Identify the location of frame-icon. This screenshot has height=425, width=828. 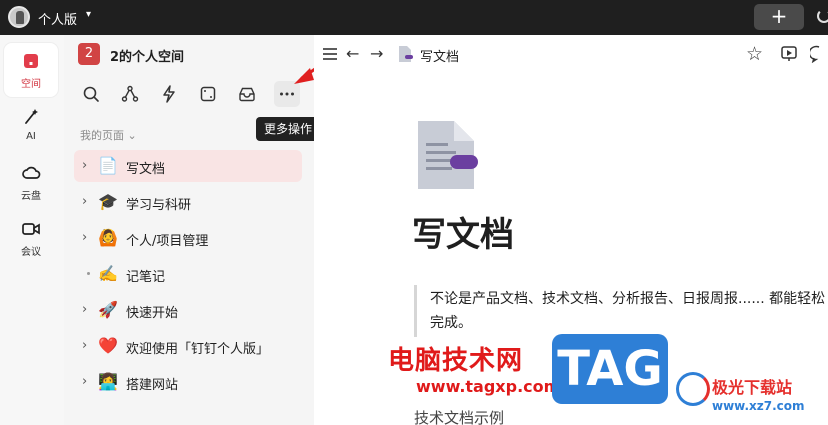
(208, 94).